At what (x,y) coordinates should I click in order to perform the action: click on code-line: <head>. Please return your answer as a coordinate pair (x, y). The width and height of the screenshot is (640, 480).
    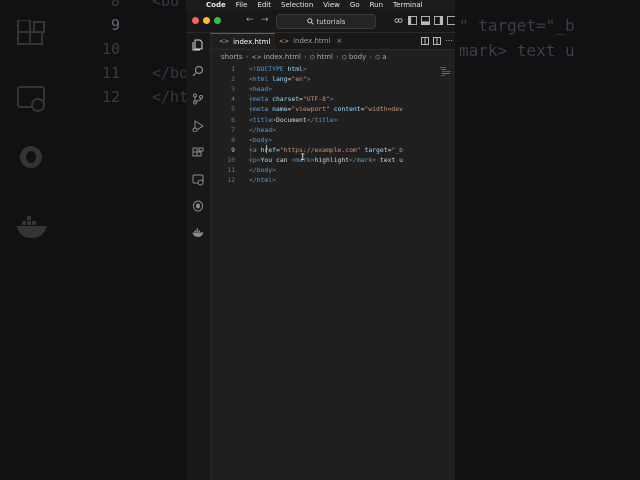
    Looking at the image, I should click on (260, 89).